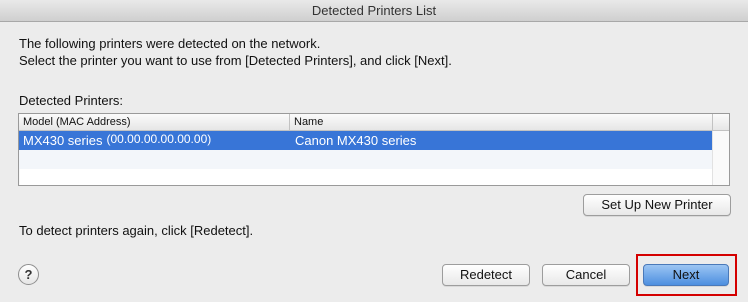 Image resolution: width=748 pixels, height=302 pixels. I want to click on printer-model-cell: MX430 series (00.00.00.00.00.00), so click(117, 141).